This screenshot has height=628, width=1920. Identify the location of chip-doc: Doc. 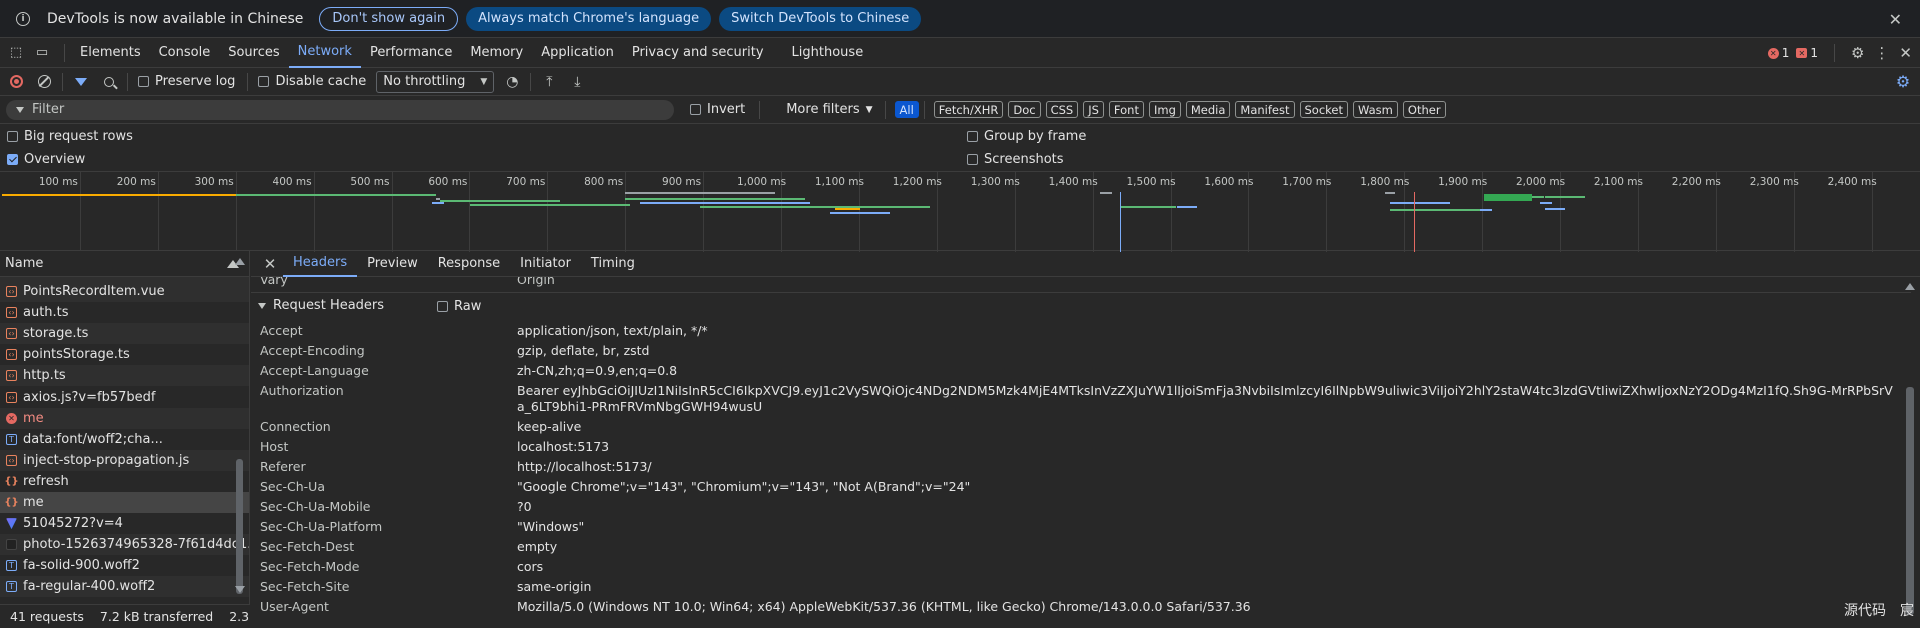
(1024, 109).